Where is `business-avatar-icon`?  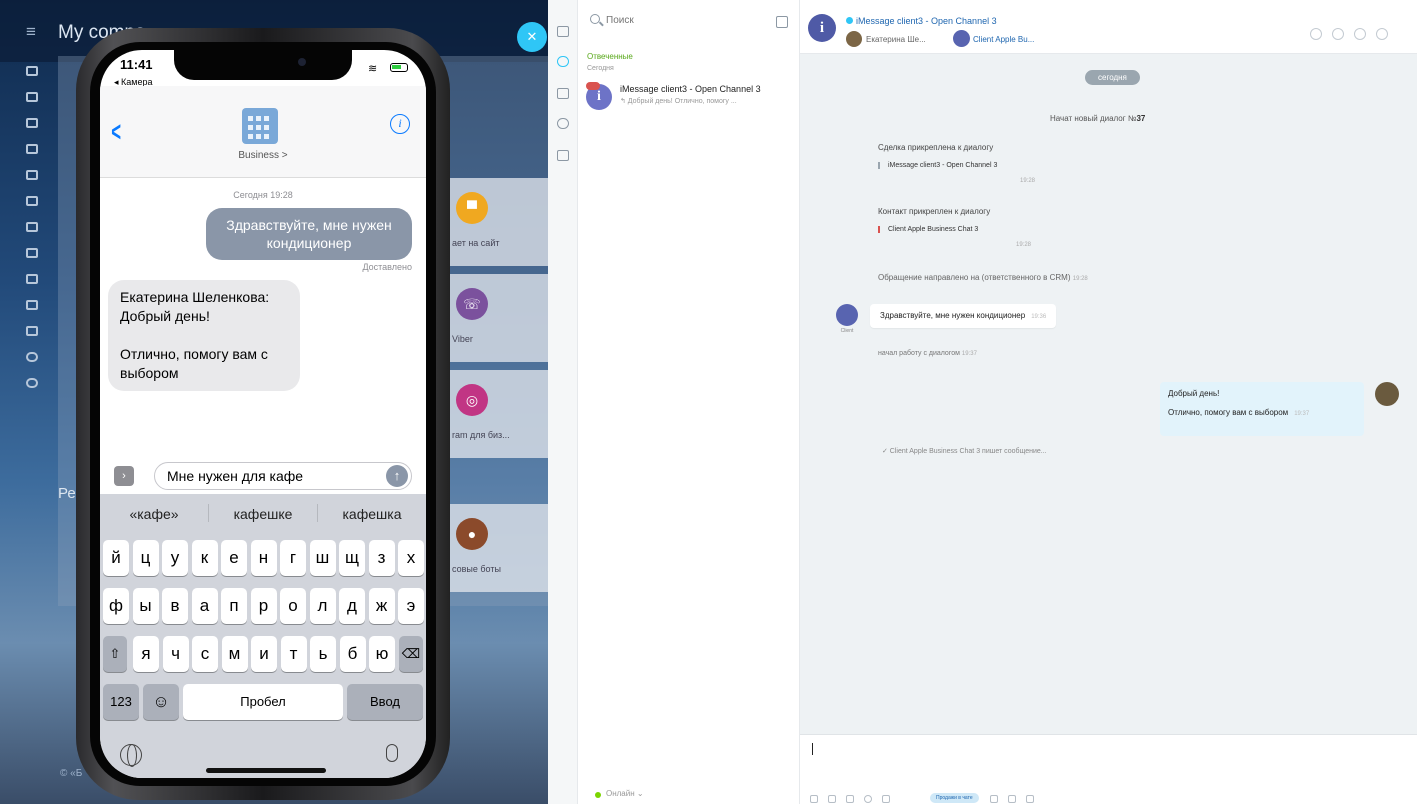
business-avatar-icon is located at coordinates (260, 126).